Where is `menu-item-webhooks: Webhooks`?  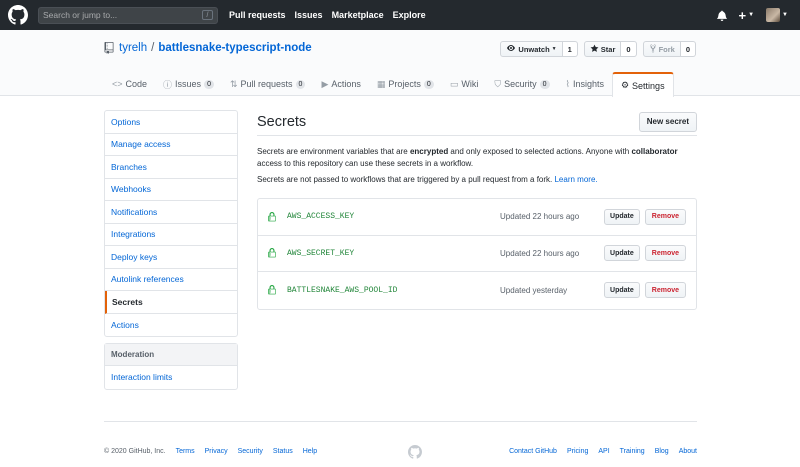
menu-item-webhooks: Webhooks is located at coordinates (171, 190).